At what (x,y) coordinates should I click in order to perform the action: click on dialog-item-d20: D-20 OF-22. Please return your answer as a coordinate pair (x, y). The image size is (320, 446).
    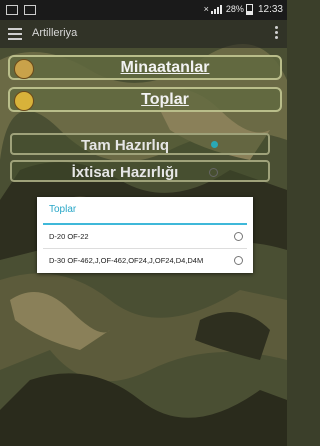
    Looking at the image, I should click on (145, 237).